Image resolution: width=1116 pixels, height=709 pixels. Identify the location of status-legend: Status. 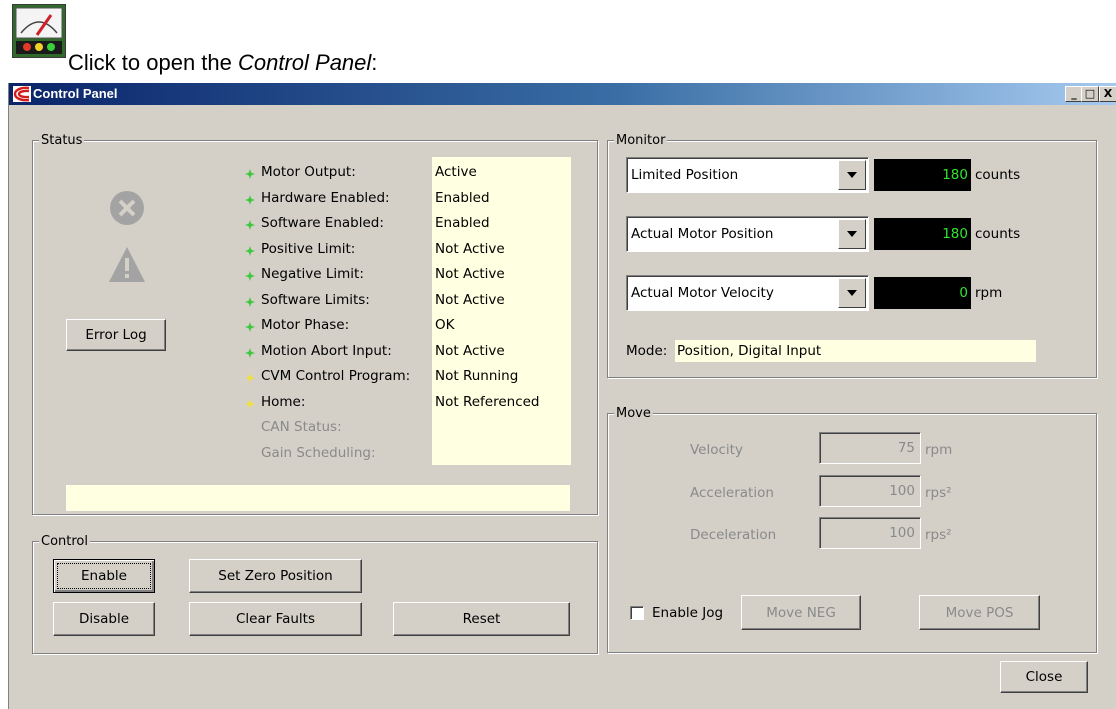
(62, 141).